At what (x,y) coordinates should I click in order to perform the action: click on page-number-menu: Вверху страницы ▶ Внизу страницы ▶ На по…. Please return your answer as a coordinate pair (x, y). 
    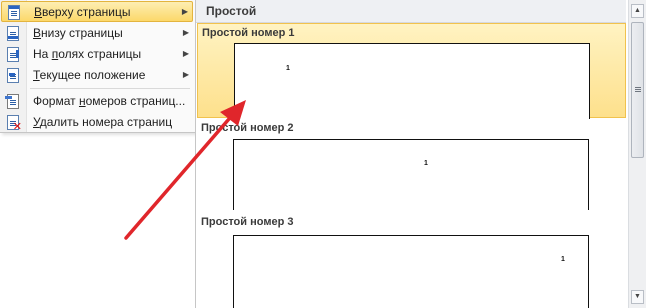
    Looking at the image, I should click on (98, 66).